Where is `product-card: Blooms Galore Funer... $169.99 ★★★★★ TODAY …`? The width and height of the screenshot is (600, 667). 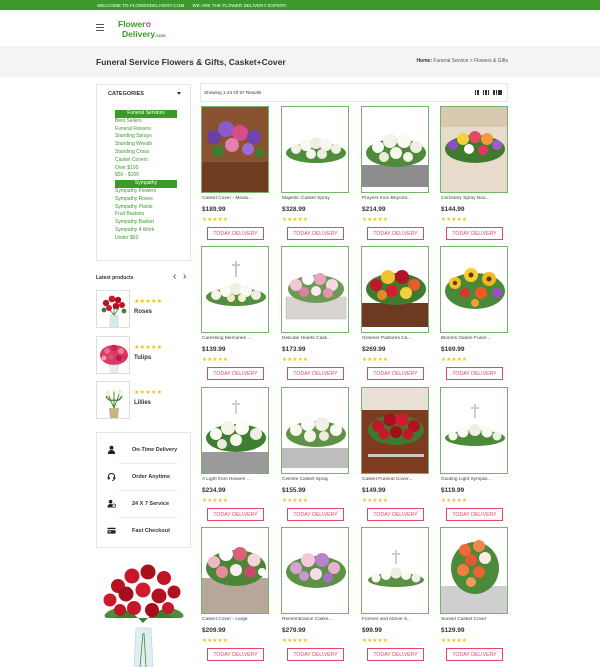
product-card: Blooms Galore Funer... $169.99 ★★★★★ TODAY … is located at coordinates (475, 318).